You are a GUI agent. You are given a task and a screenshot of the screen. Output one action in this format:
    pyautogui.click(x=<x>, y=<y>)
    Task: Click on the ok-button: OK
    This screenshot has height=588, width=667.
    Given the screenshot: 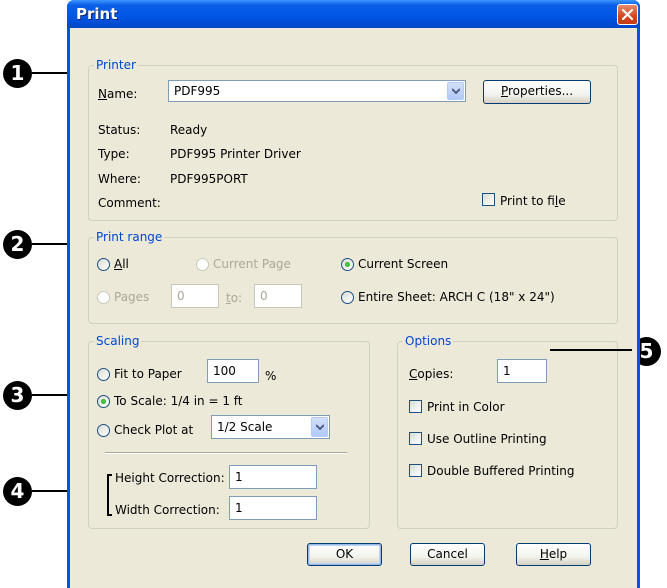 What is the action you would take?
    pyautogui.click(x=344, y=554)
    